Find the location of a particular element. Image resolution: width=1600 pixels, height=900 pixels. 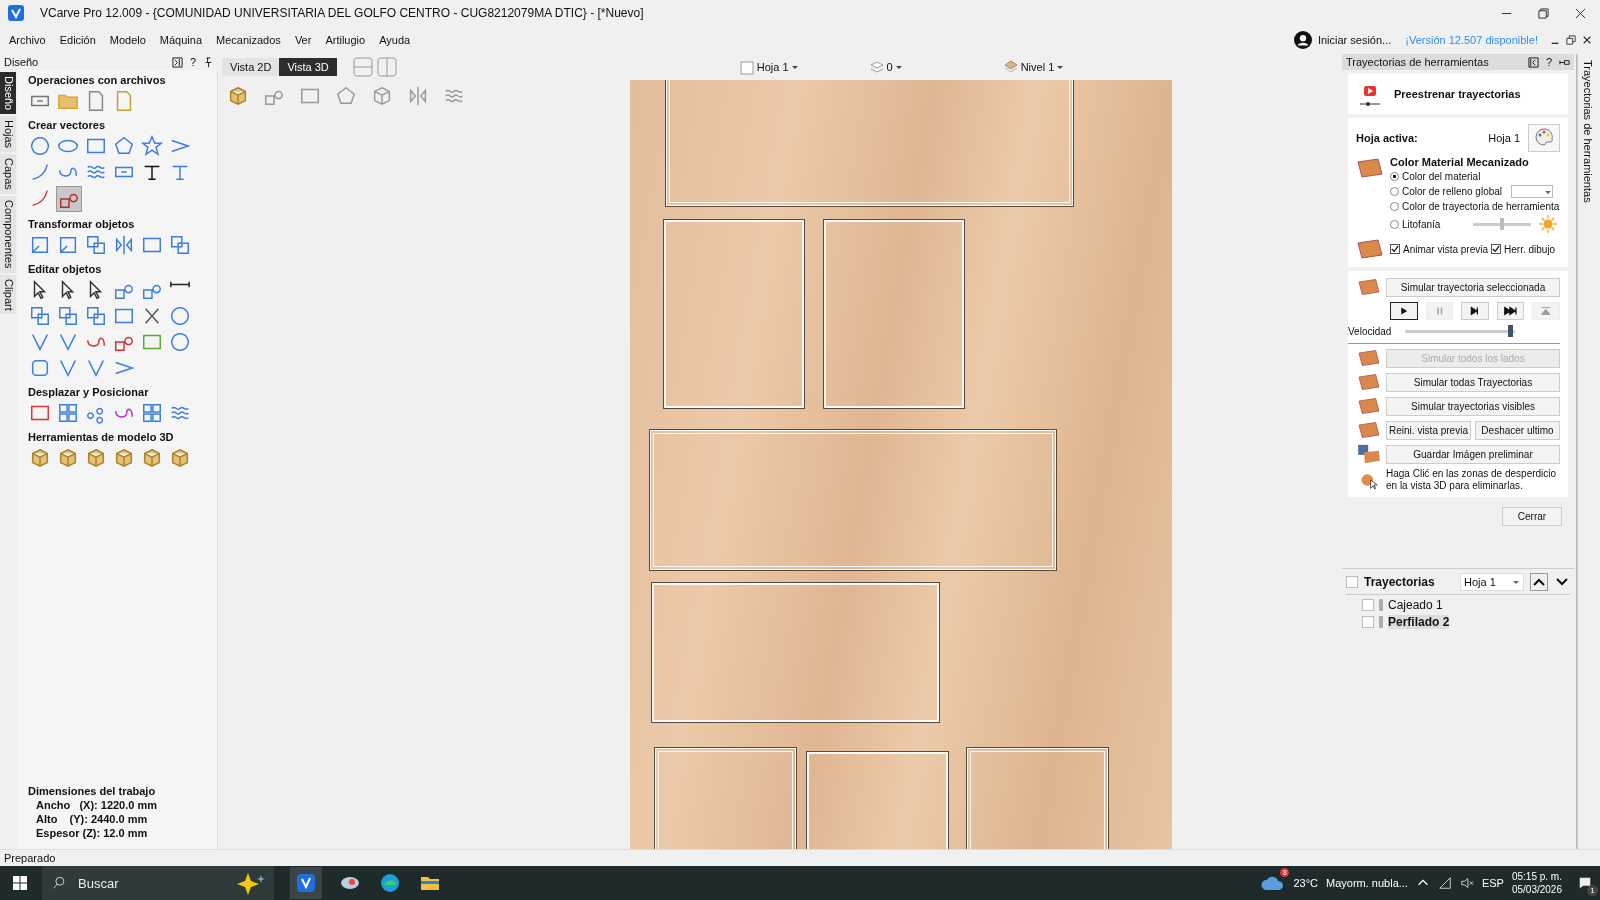

sheet-icon is located at coordinates (746, 67).